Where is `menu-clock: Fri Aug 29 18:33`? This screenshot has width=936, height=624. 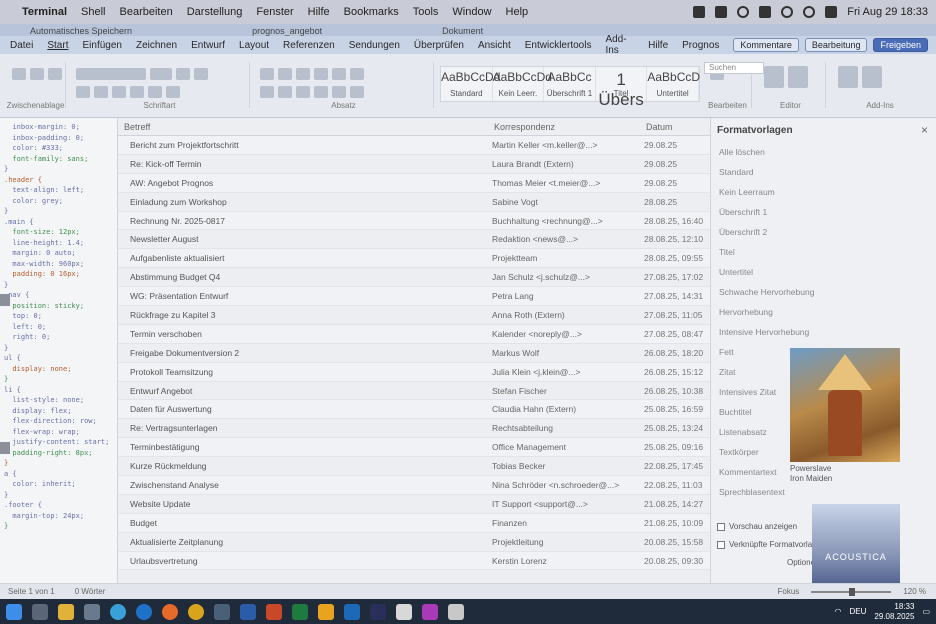
menu-clock: Fri Aug 29 18:33 is located at coordinates (887, 12).